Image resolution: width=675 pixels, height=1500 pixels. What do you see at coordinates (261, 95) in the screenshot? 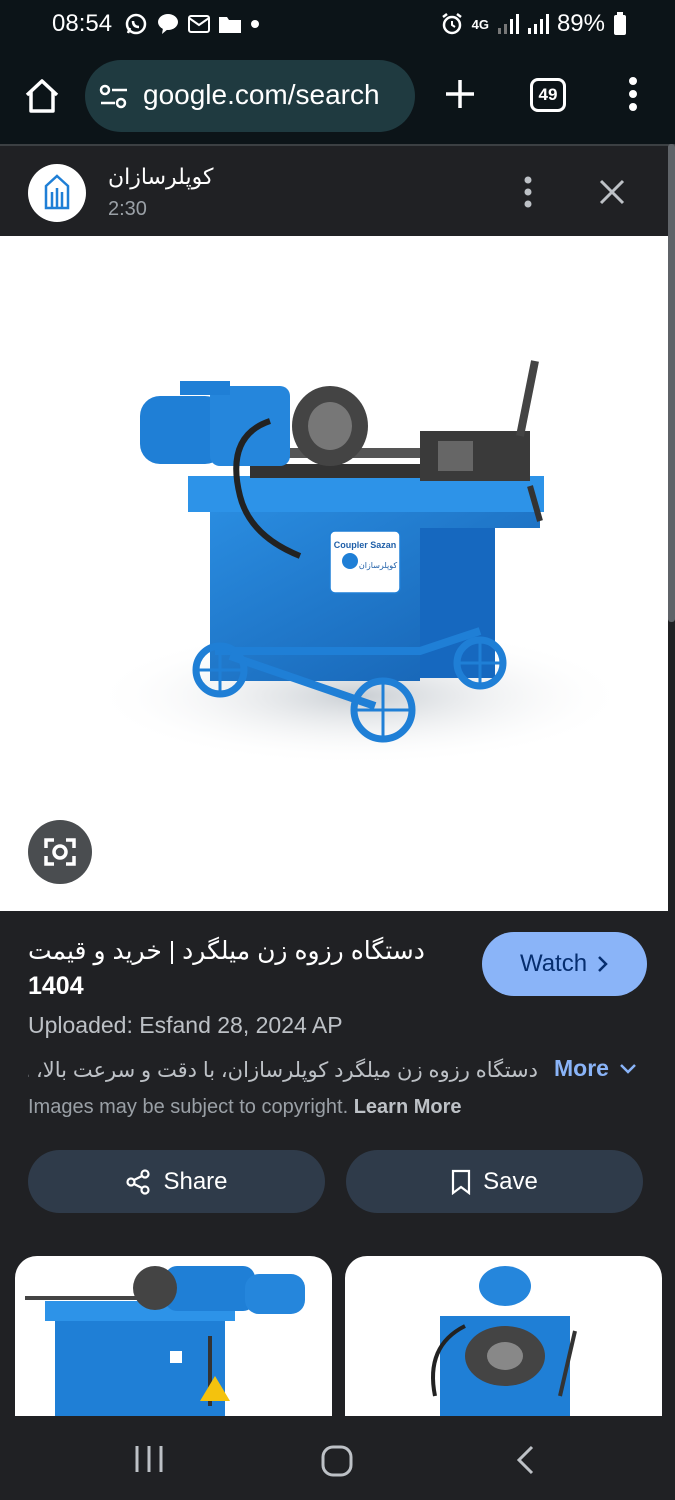
I see `url-text: google.com/search` at bounding box center [261, 95].